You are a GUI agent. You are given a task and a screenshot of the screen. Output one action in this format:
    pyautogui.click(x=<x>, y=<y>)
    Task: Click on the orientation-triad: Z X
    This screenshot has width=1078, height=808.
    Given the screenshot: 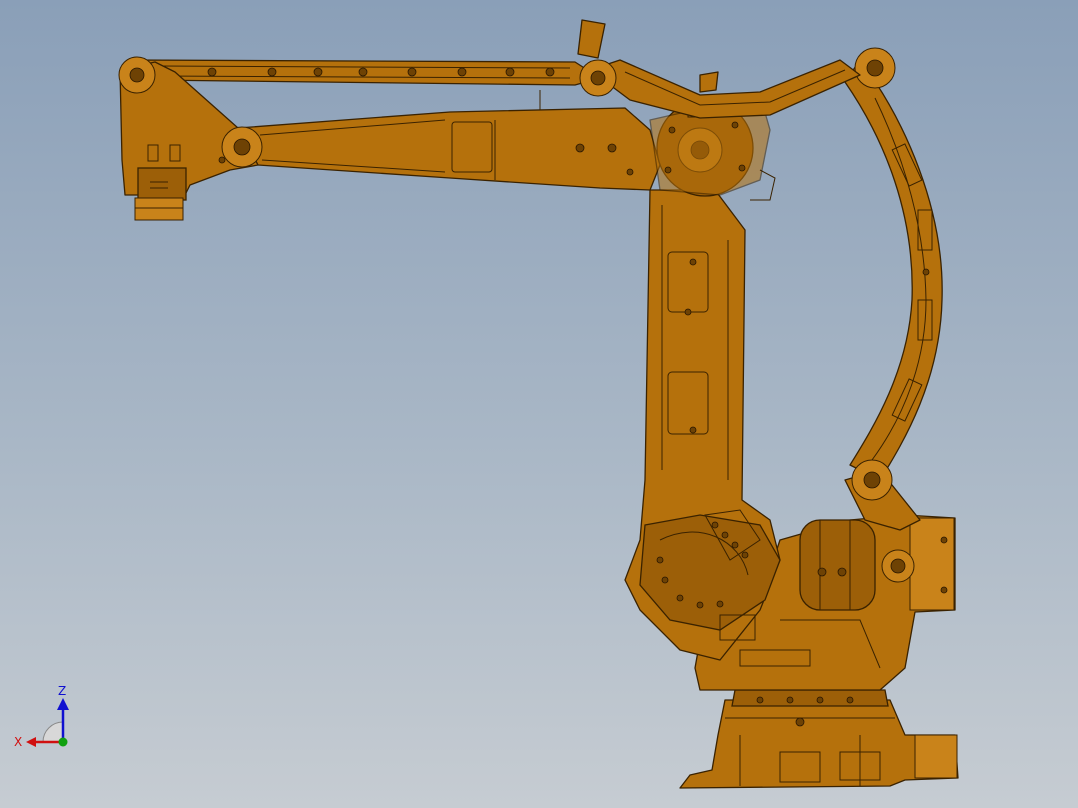 What is the action you would take?
    pyautogui.click(x=45, y=719)
    